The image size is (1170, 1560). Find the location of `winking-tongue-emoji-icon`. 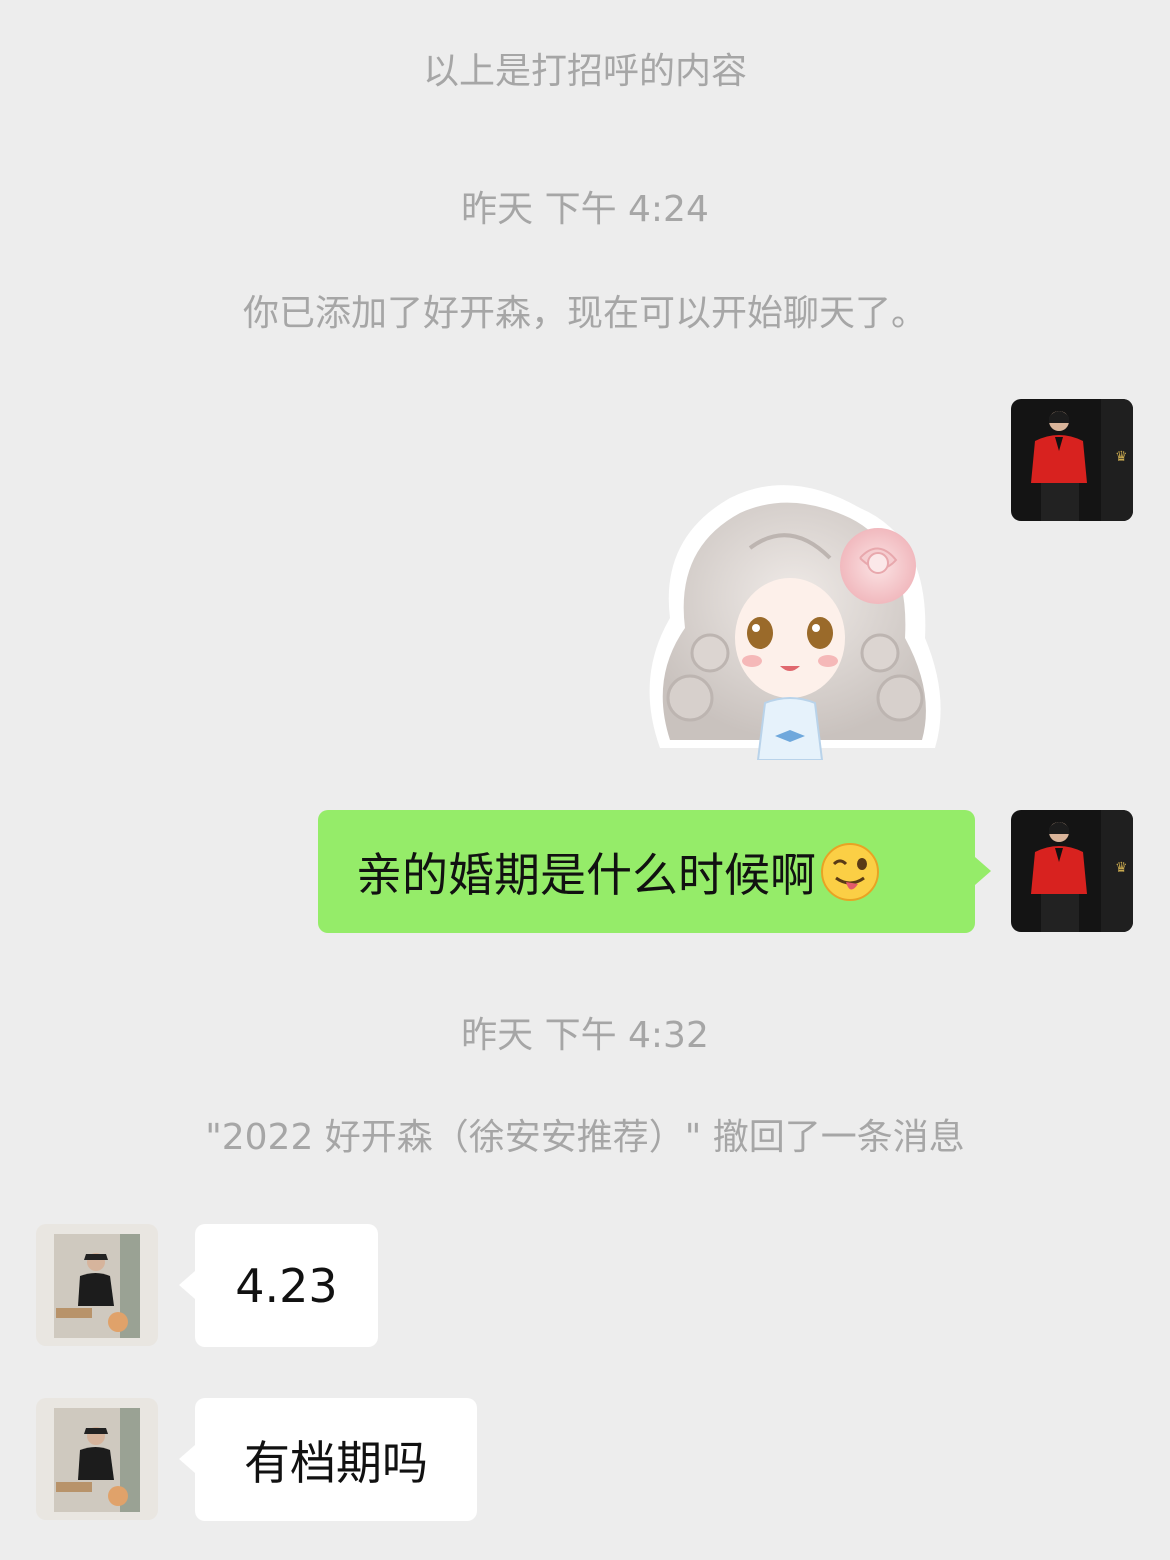

winking-tongue-emoji-icon is located at coordinates (850, 872).